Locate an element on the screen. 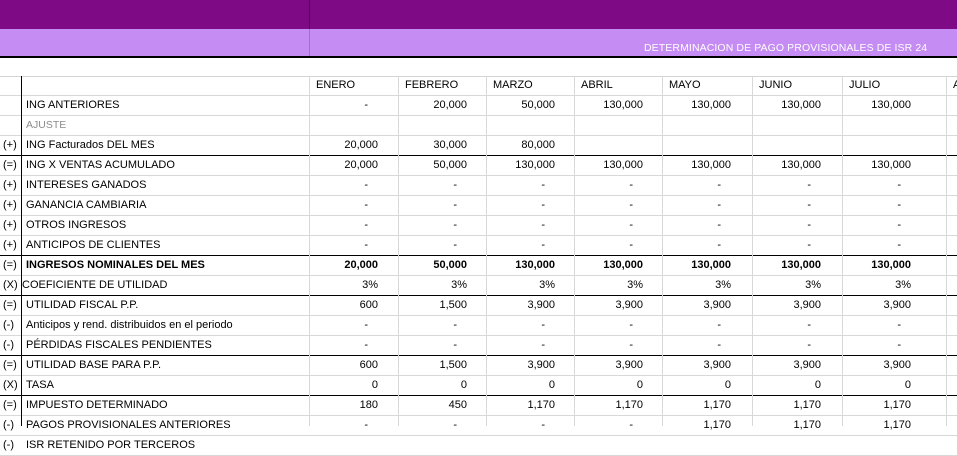  row-label: TASA is located at coordinates (161, 385).